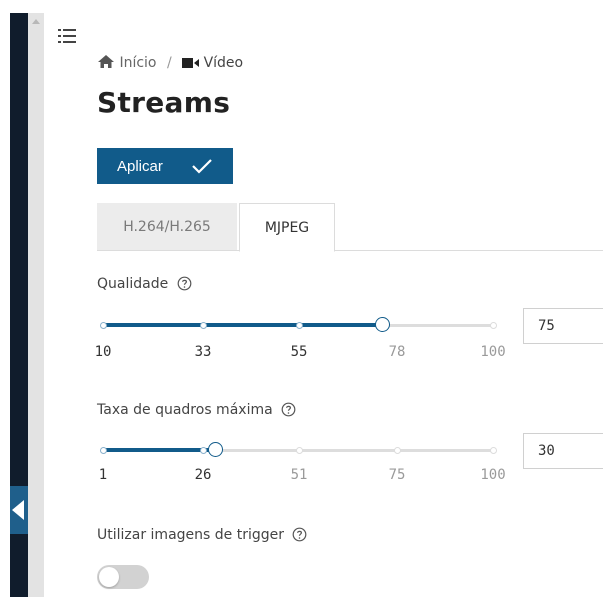 The image size is (603, 597). I want to click on breadcrumb: Início / Vídeo, so click(170, 62).